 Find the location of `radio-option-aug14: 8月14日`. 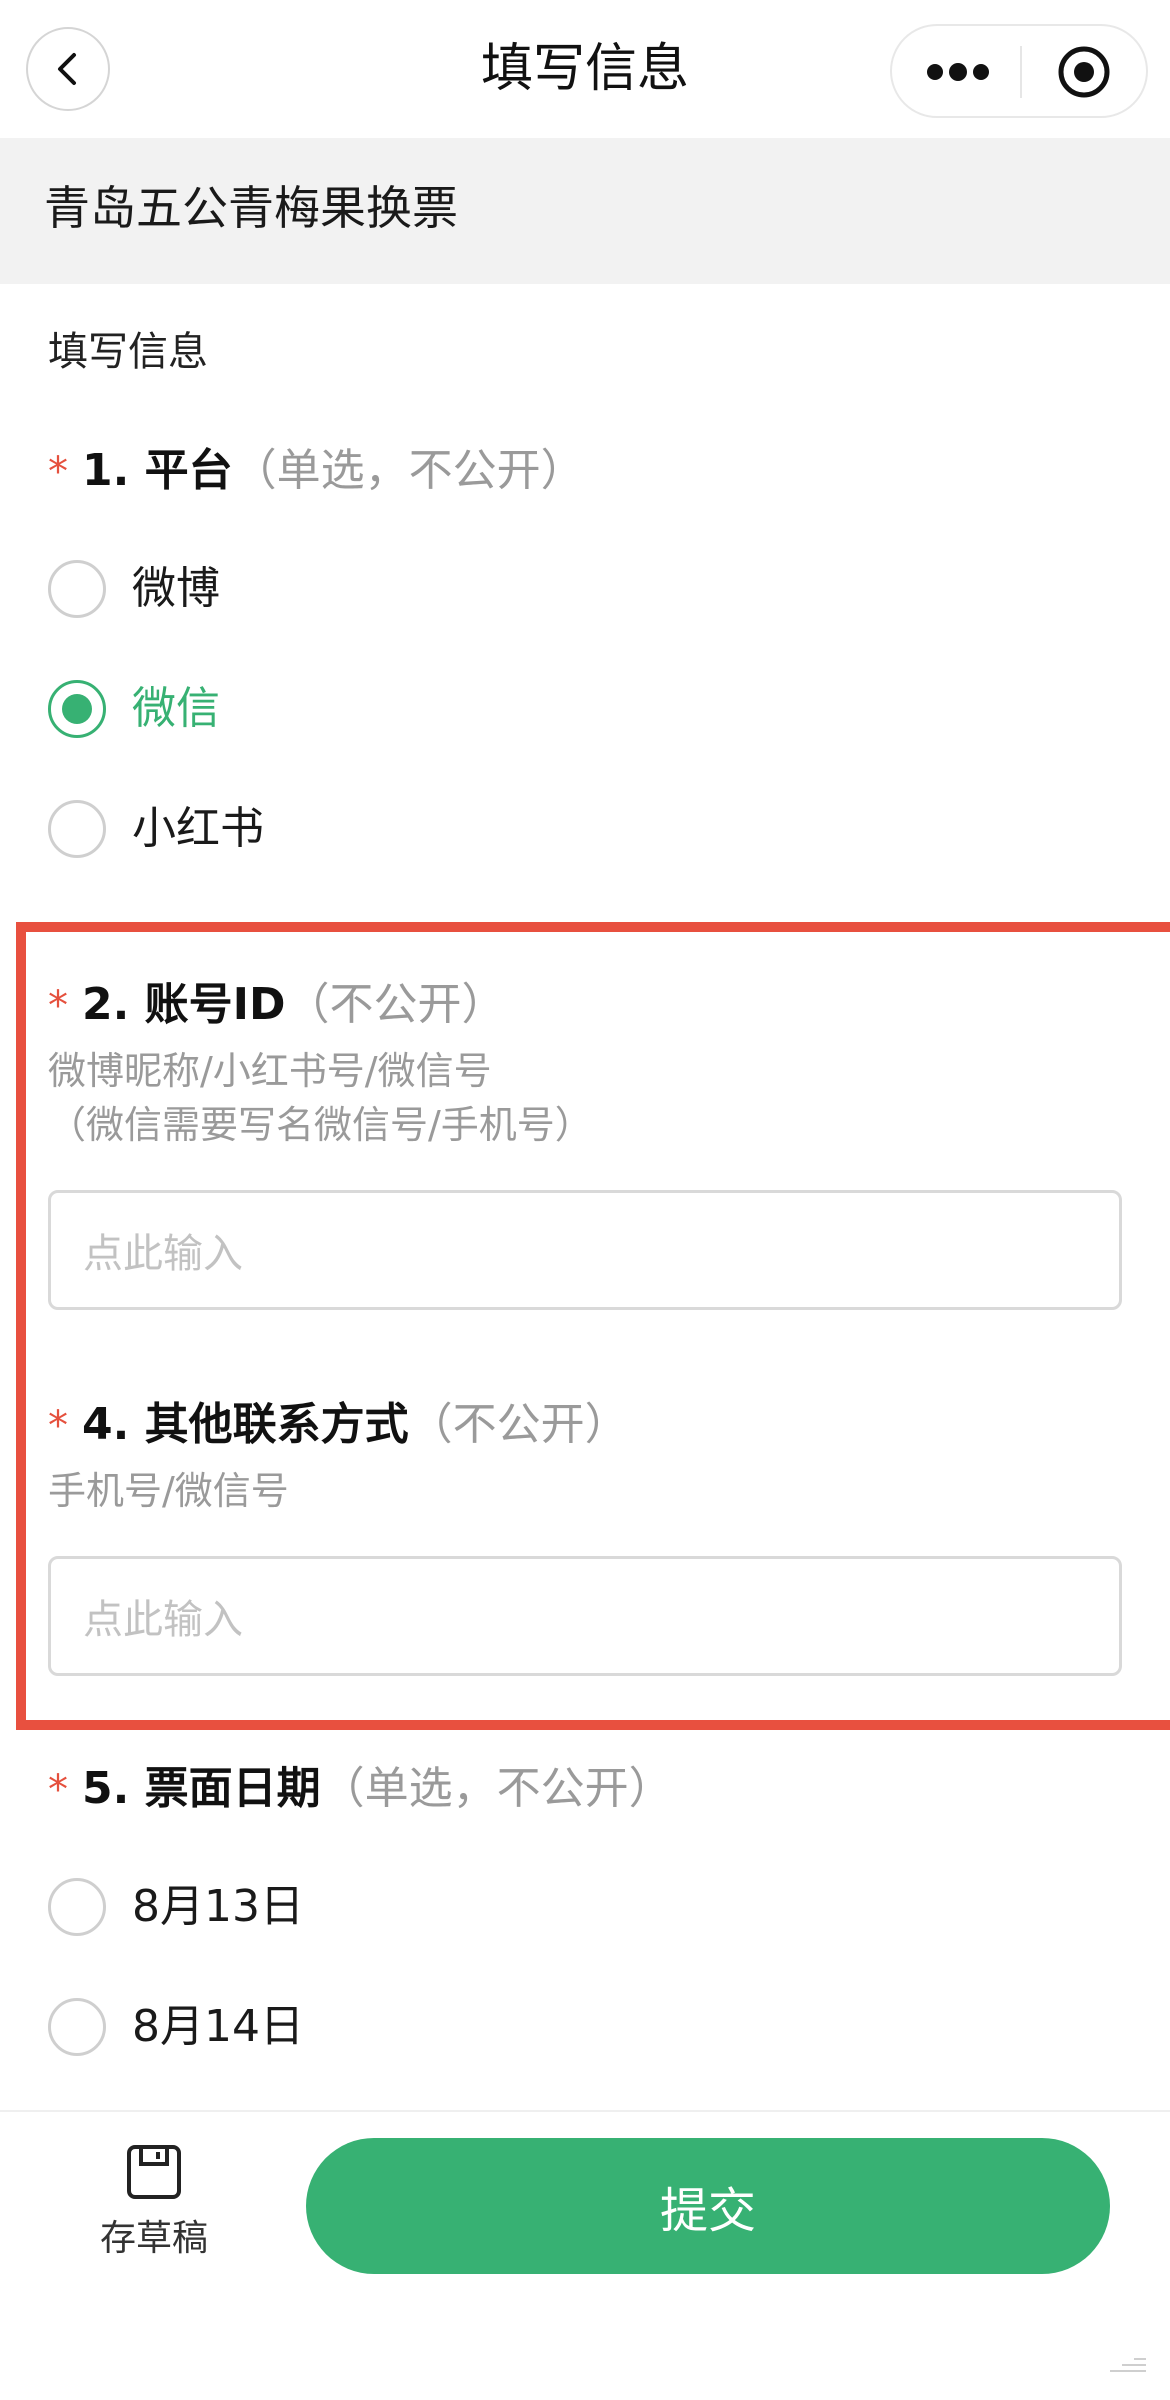

radio-option-aug14: 8月14日 is located at coordinates (176, 2027).